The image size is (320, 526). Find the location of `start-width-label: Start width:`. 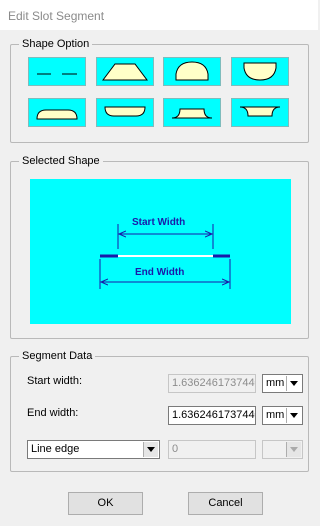

start-width-label: Start width: is located at coordinates (55, 381).